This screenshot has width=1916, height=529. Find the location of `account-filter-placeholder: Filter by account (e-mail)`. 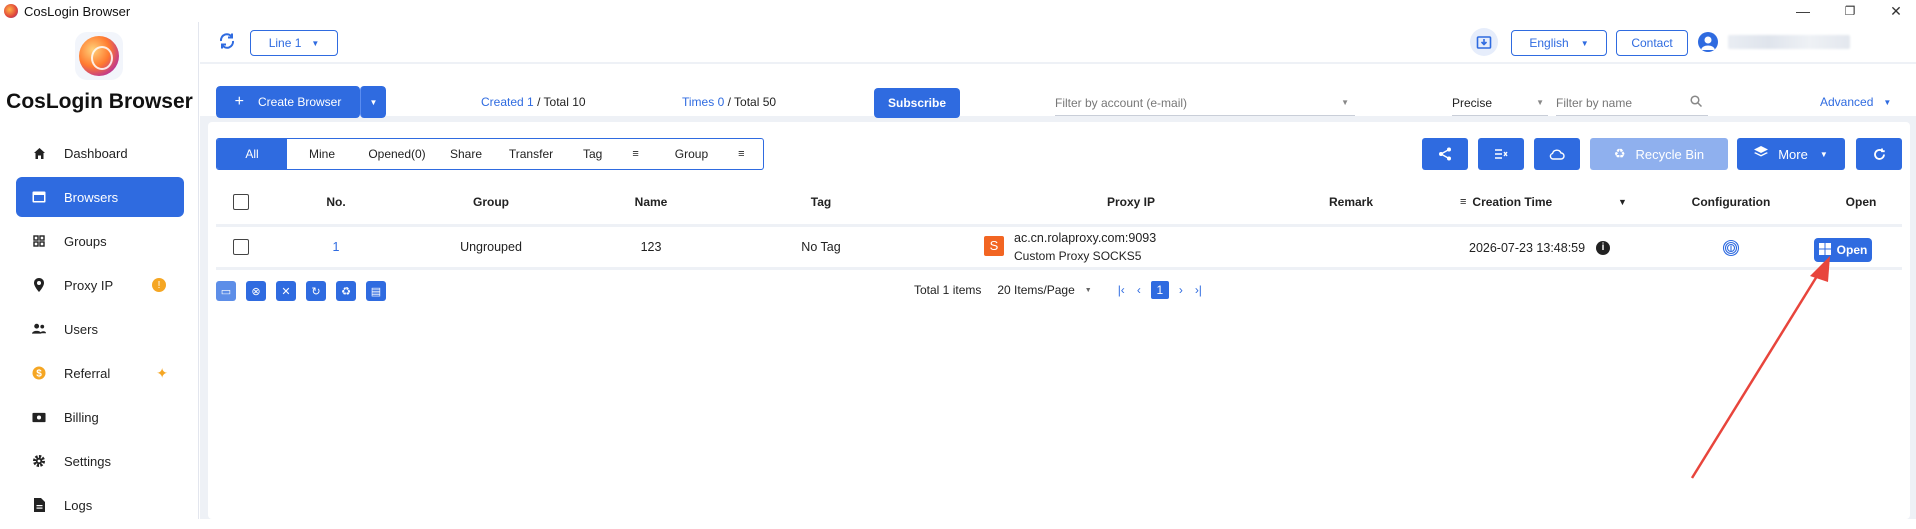

account-filter-placeholder: Filter by account (e-mail) is located at coordinates (1121, 102).